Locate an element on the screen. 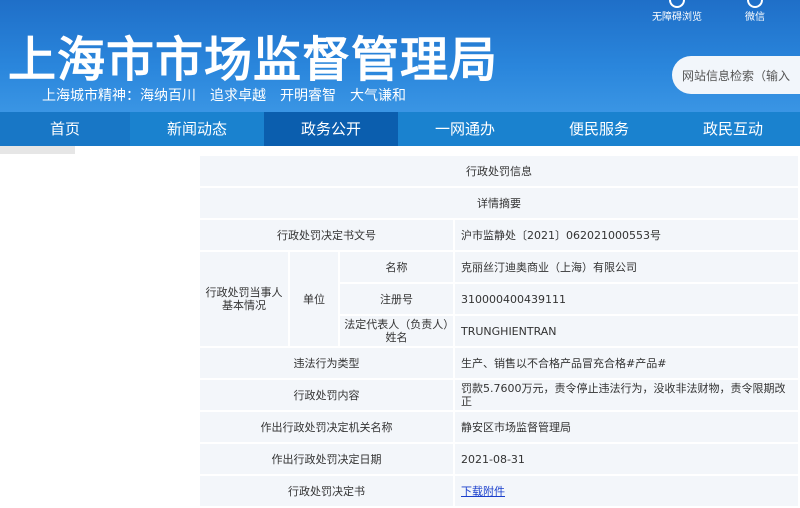  city-slogan: 上海城市精神：海纳百川 追求卓越 开明睿智 大气谦和 is located at coordinates (224, 96).